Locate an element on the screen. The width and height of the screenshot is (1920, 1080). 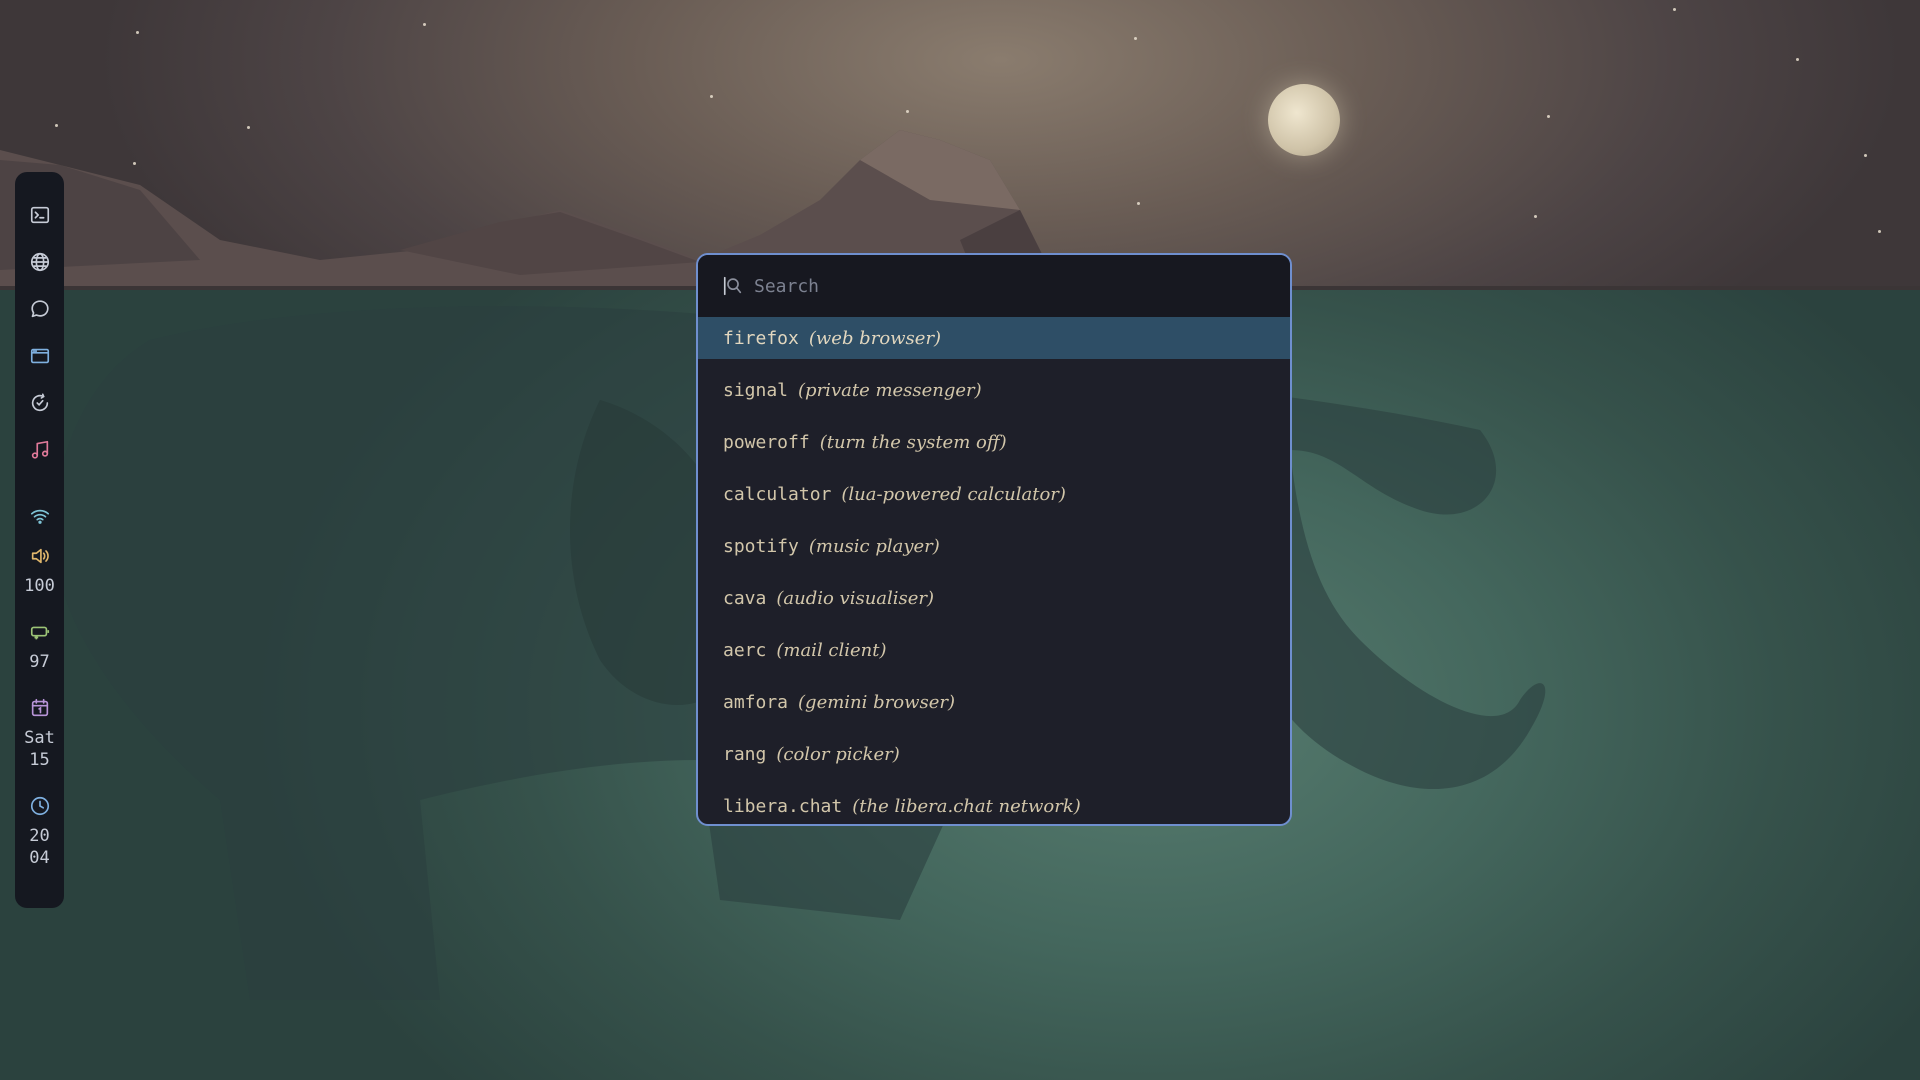
side-bar: 100 97 Sat 15 20 04 is located at coordinates (39, 540).